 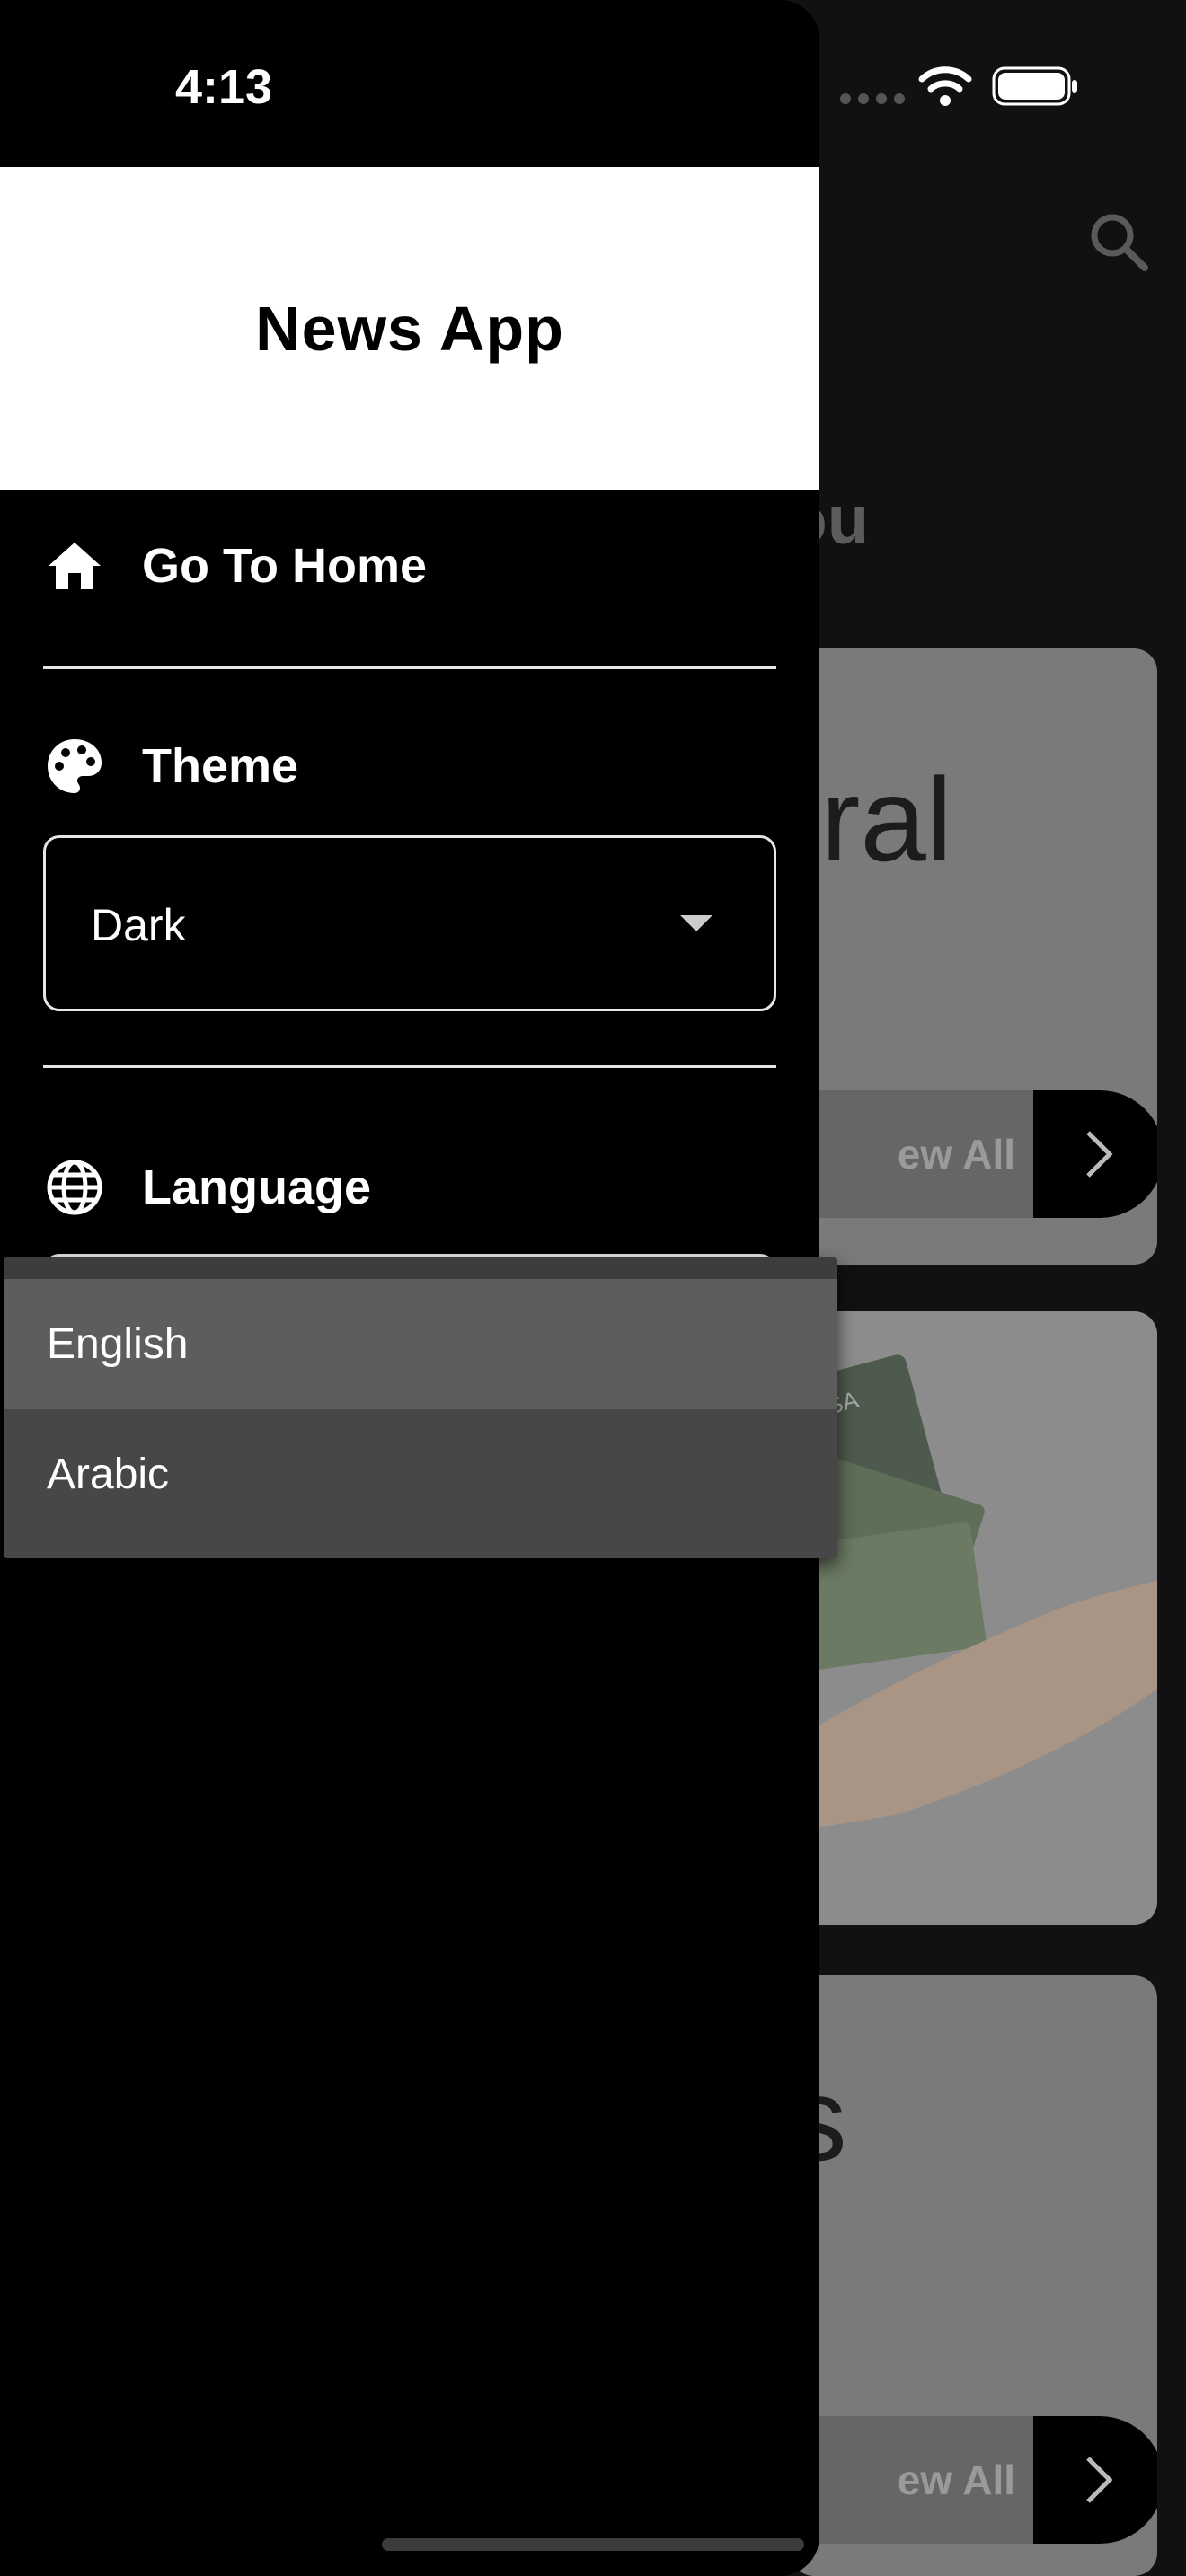 I want to click on theme-label: Theme, so click(x=220, y=766).